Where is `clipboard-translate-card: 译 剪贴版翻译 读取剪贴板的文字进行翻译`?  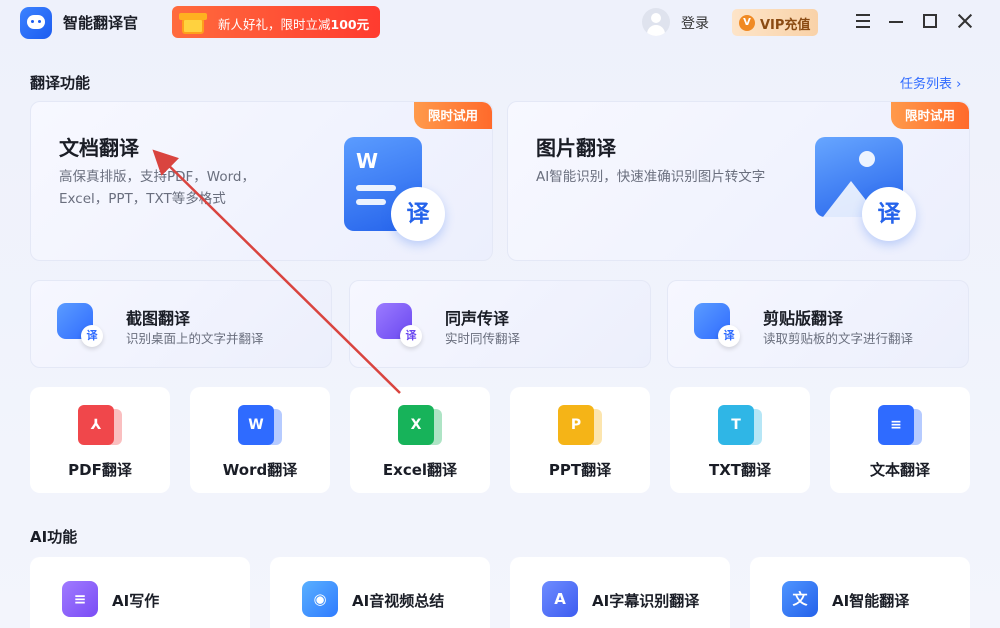
clipboard-translate-card: 译 剪贴版翻译 读取剪贴板的文字进行翻译 is located at coordinates (818, 324).